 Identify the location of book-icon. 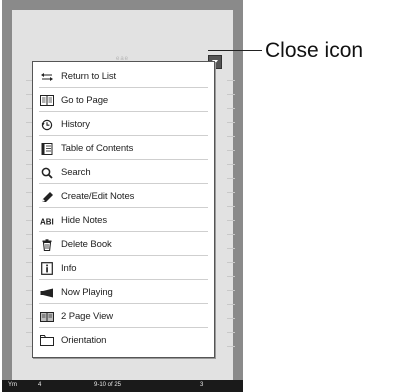
(47, 101).